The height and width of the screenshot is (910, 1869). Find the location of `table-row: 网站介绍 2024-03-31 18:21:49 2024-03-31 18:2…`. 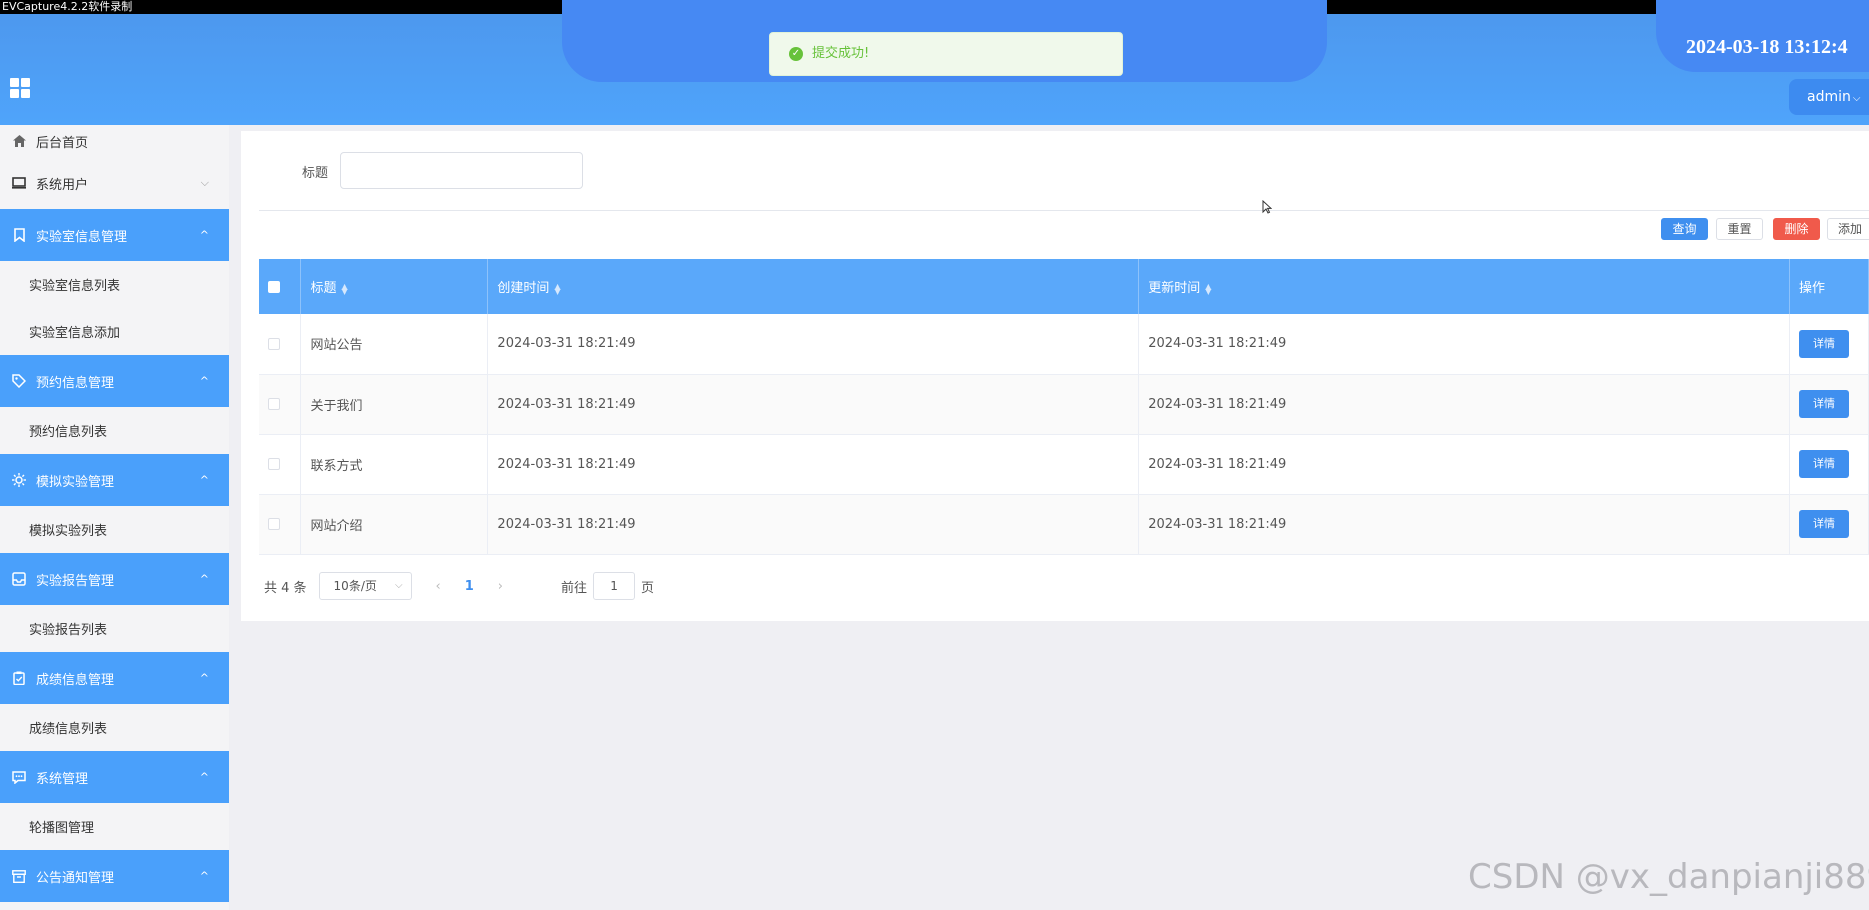

table-row: 网站介绍 2024-03-31 18:21:49 2024-03-31 18:2… is located at coordinates (1064, 524).